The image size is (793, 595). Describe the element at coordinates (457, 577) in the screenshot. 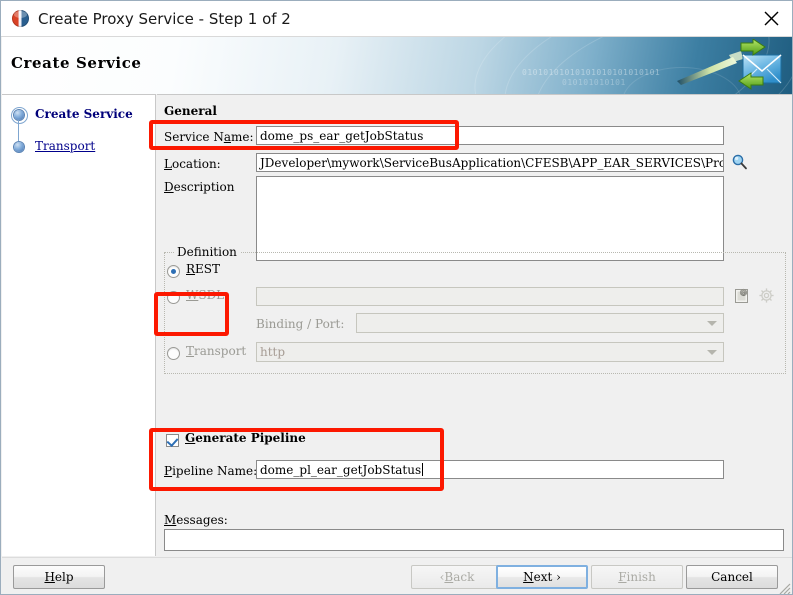

I see `back-button: ‹ Back` at that location.